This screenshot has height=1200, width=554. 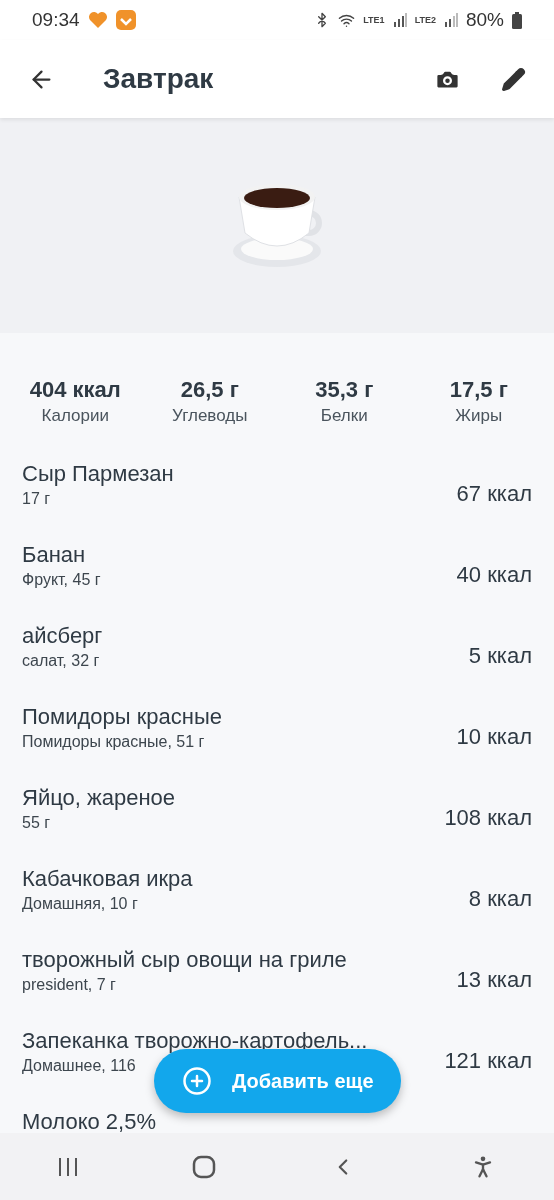 I want to click on home-icon, so click(x=204, y=1166).